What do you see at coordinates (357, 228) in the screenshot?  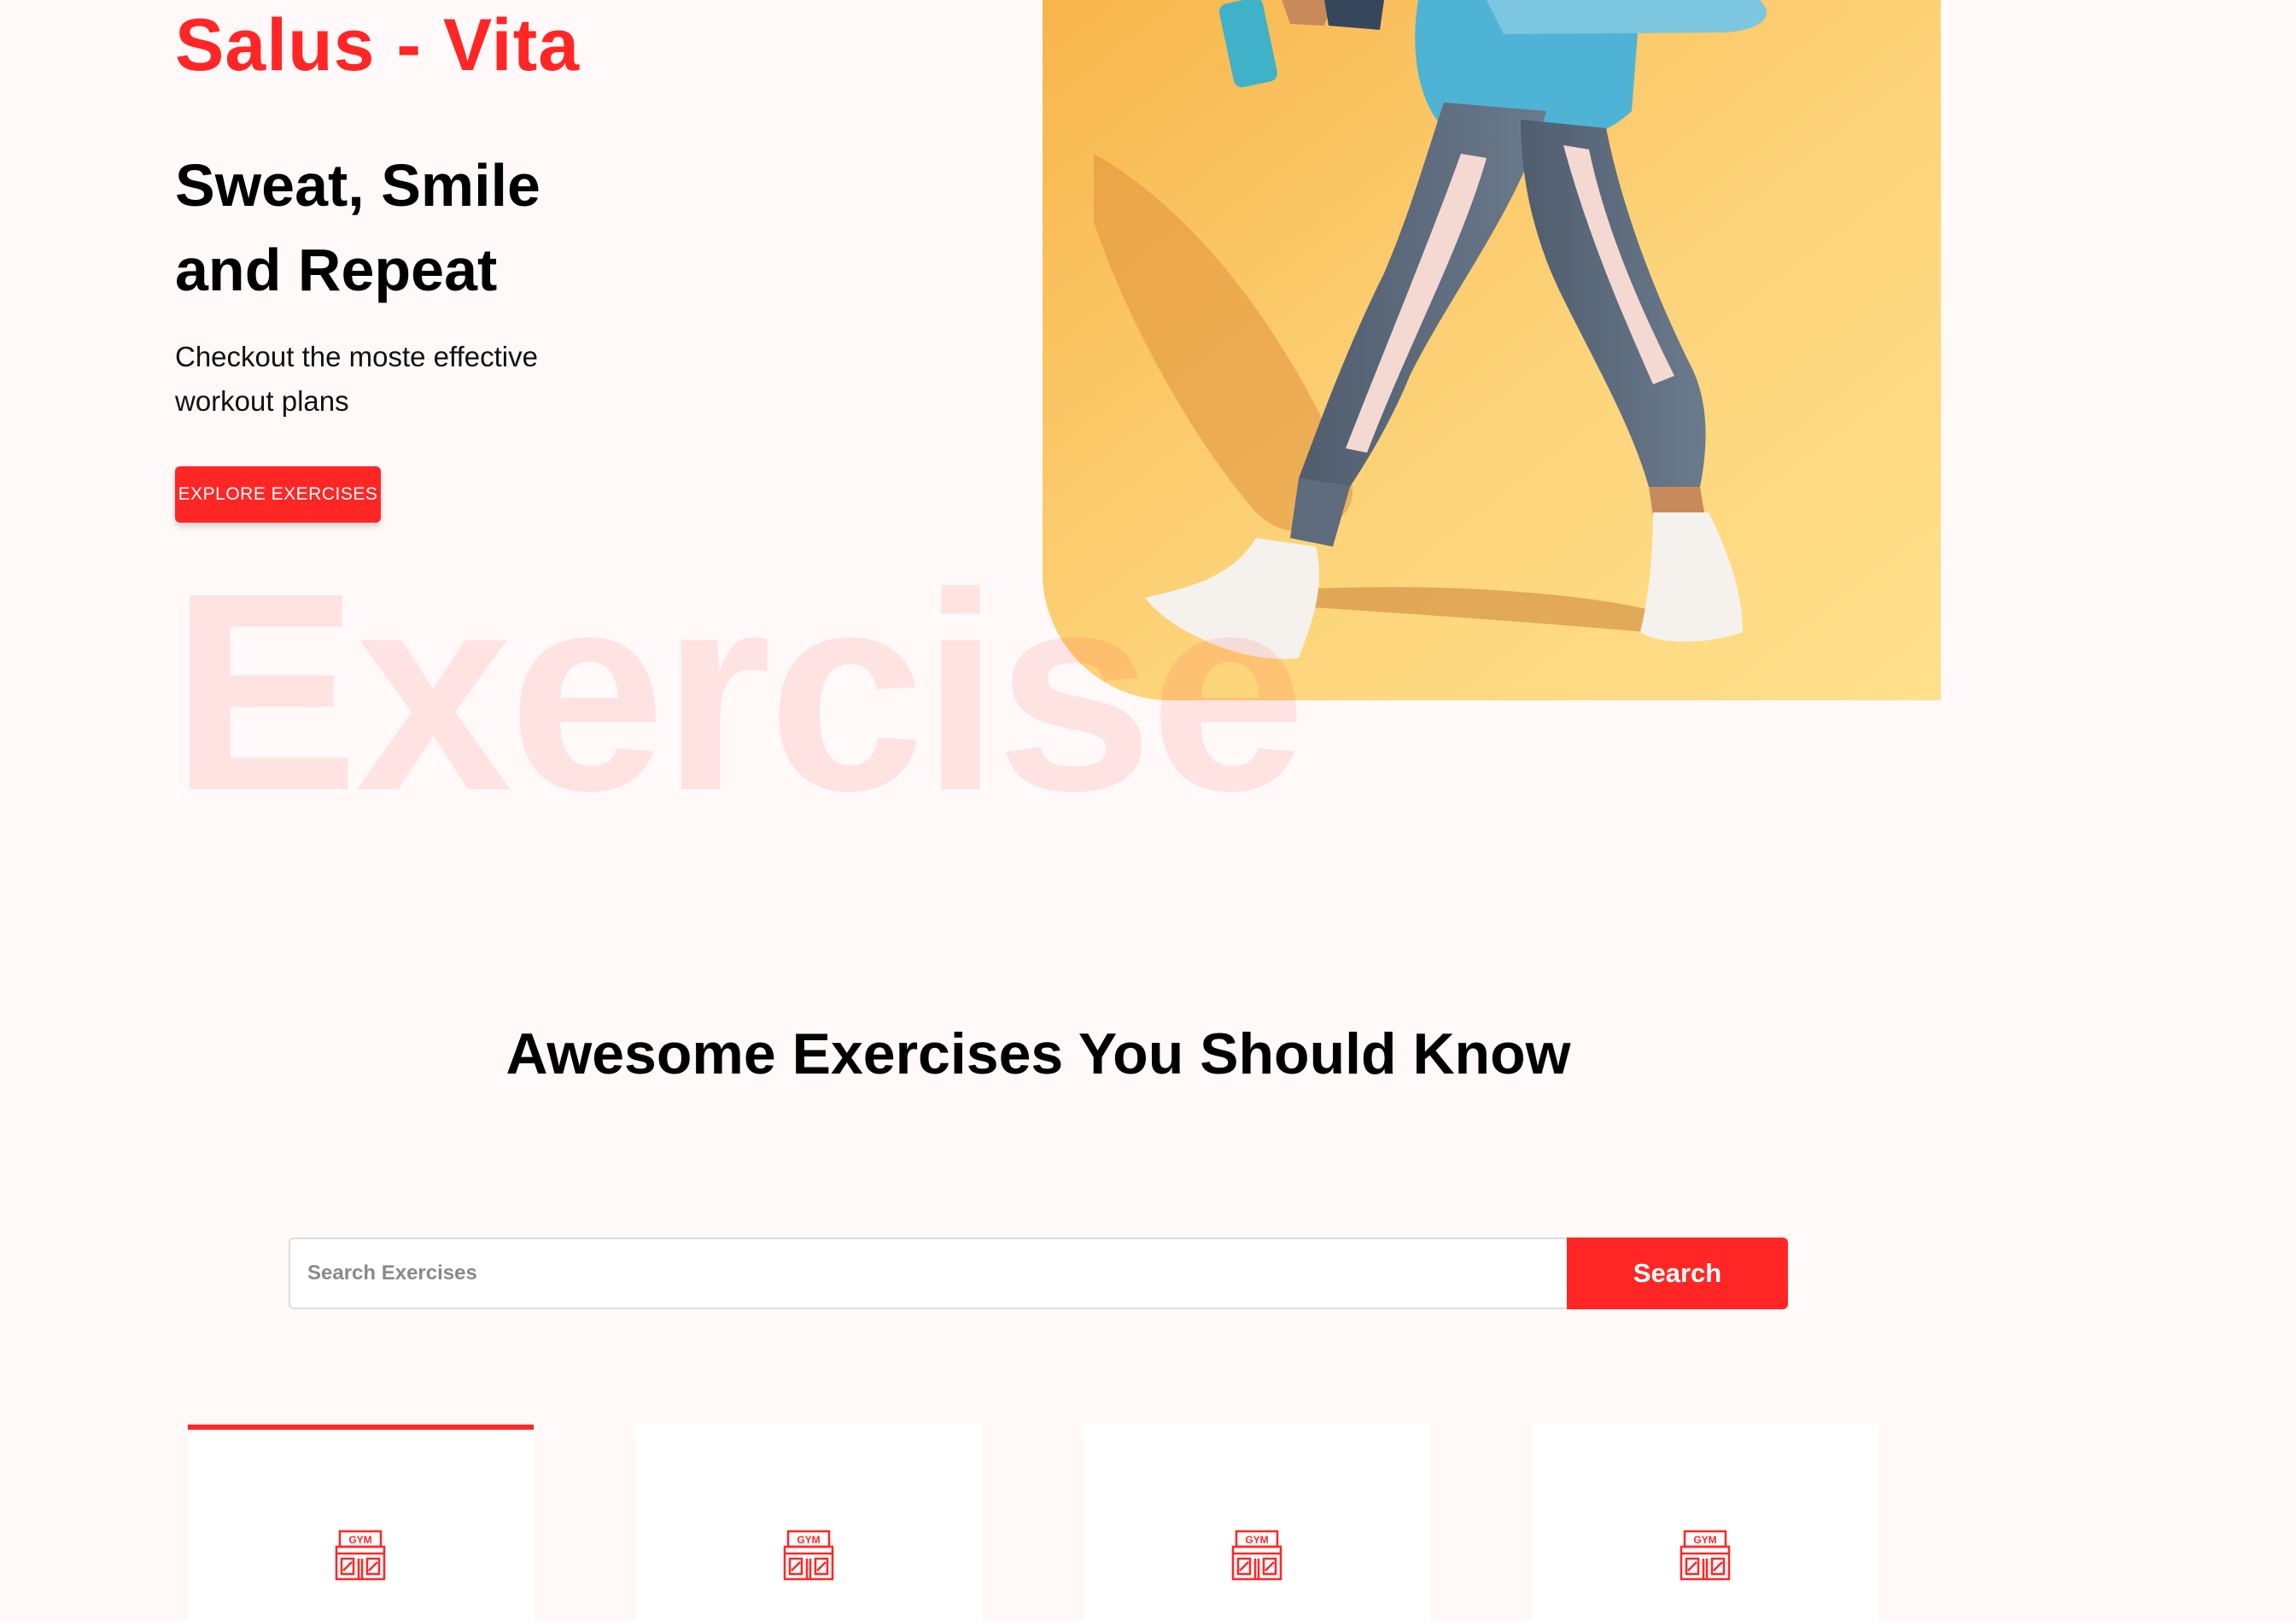 I see `hero-title: Sweat, Smile and Repeat` at bounding box center [357, 228].